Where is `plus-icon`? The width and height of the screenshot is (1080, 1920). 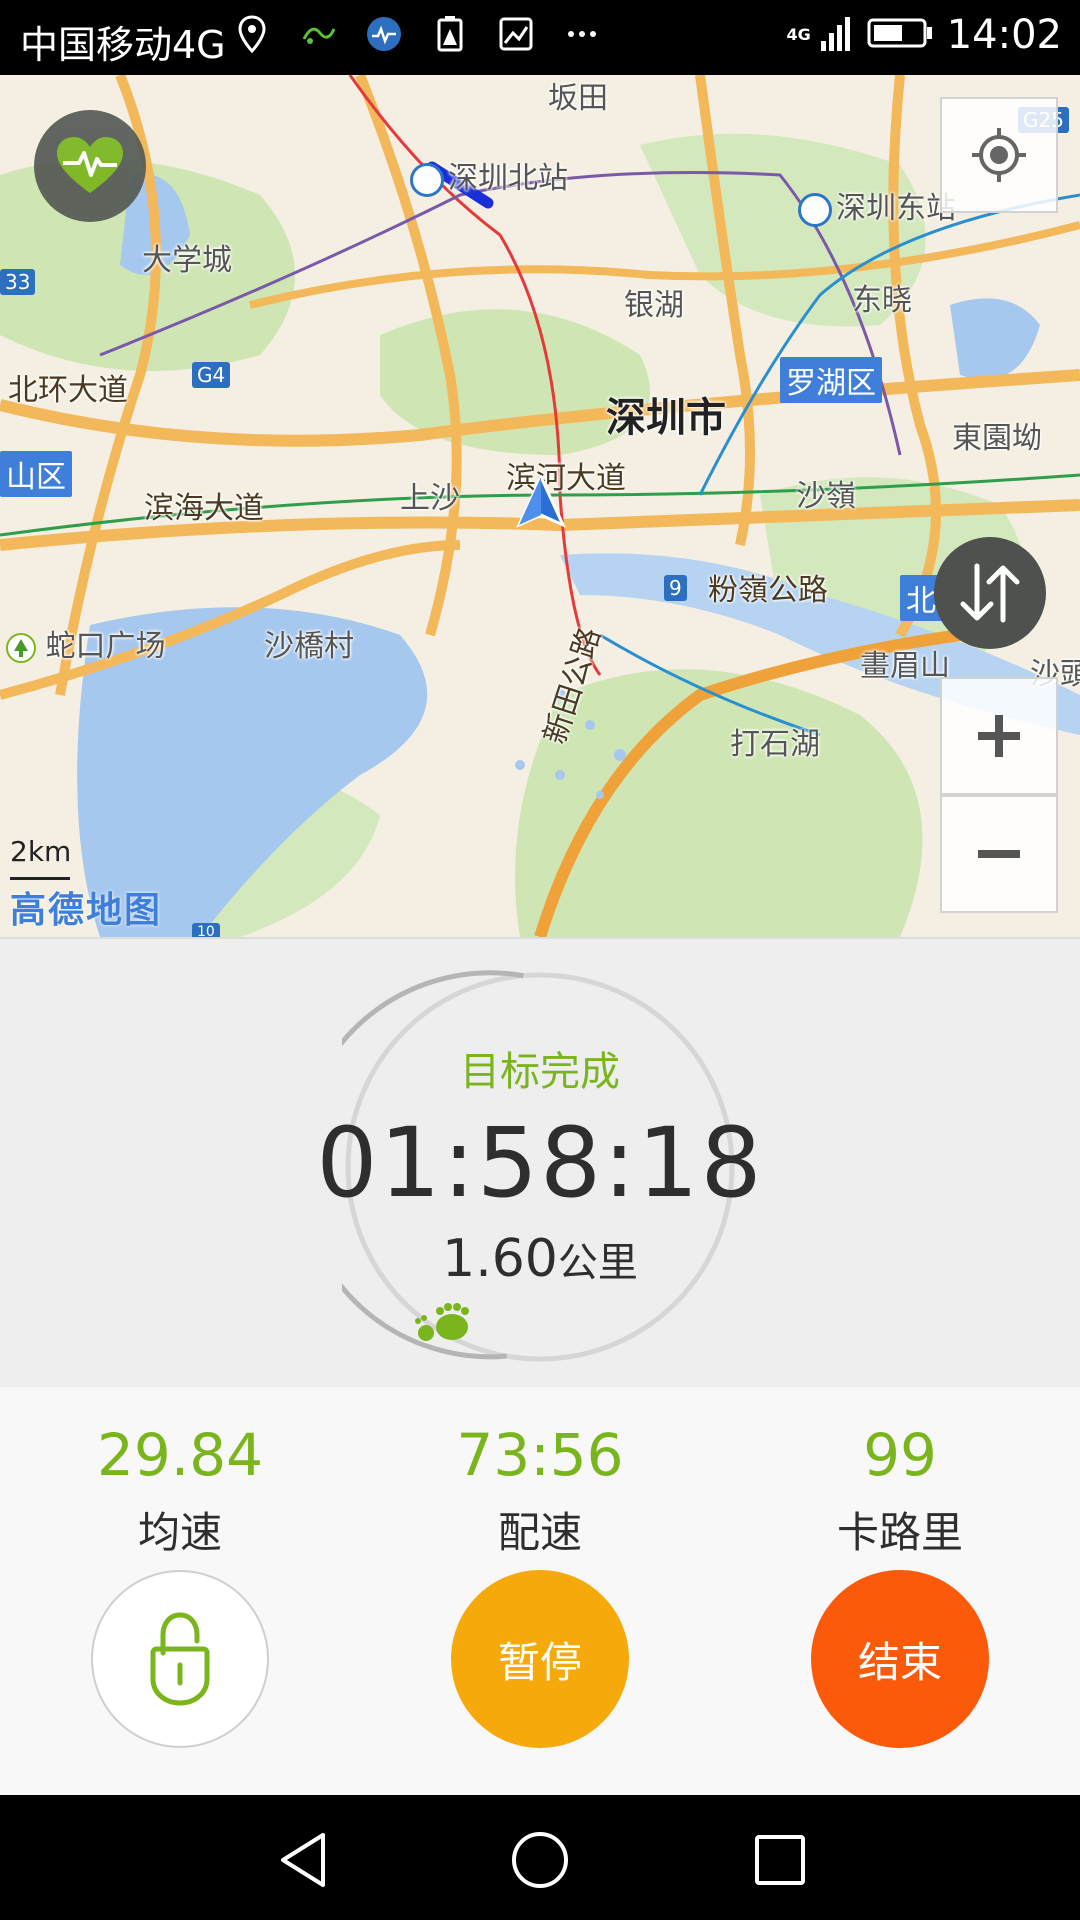 plus-icon is located at coordinates (999, 736).